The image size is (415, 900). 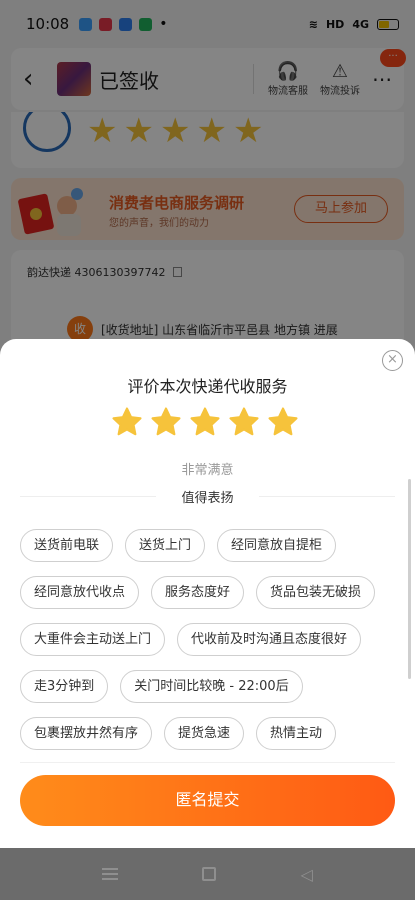 I want to click on close-button: ×, so click(x=392, y=360).